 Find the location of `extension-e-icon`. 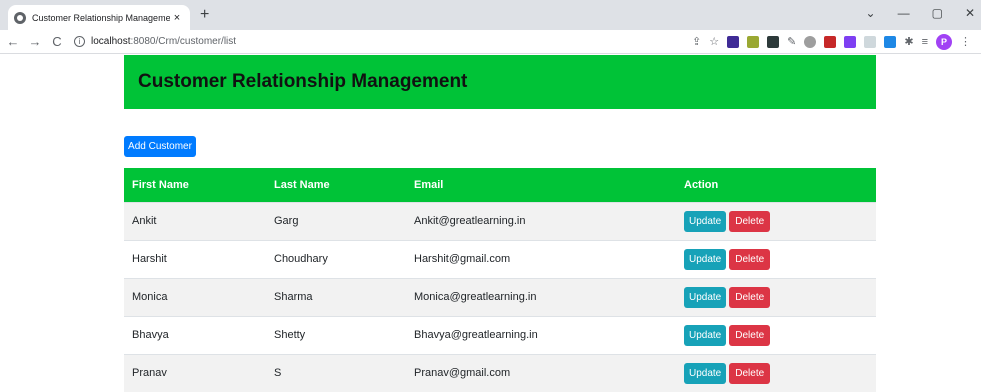

extension-e-icon is located at coordinates (830, 41).